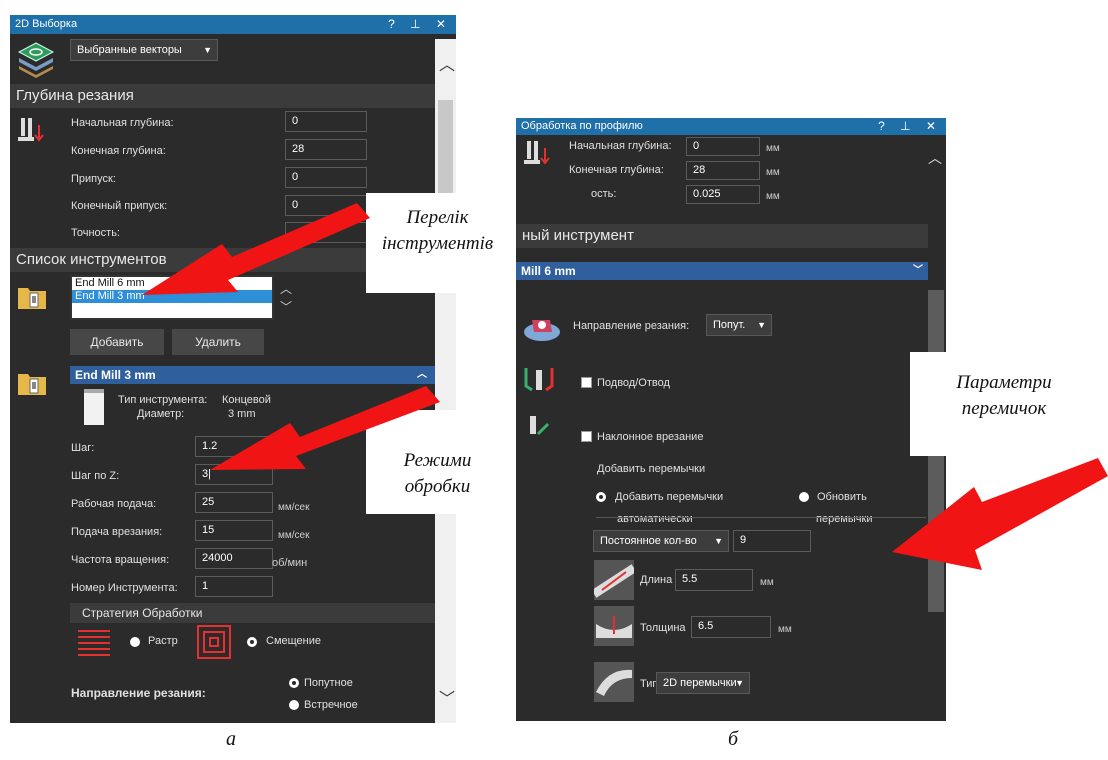 This screenshot has width=1108, height=760. I want to click on arrow-tool-list, so click(256, 249).